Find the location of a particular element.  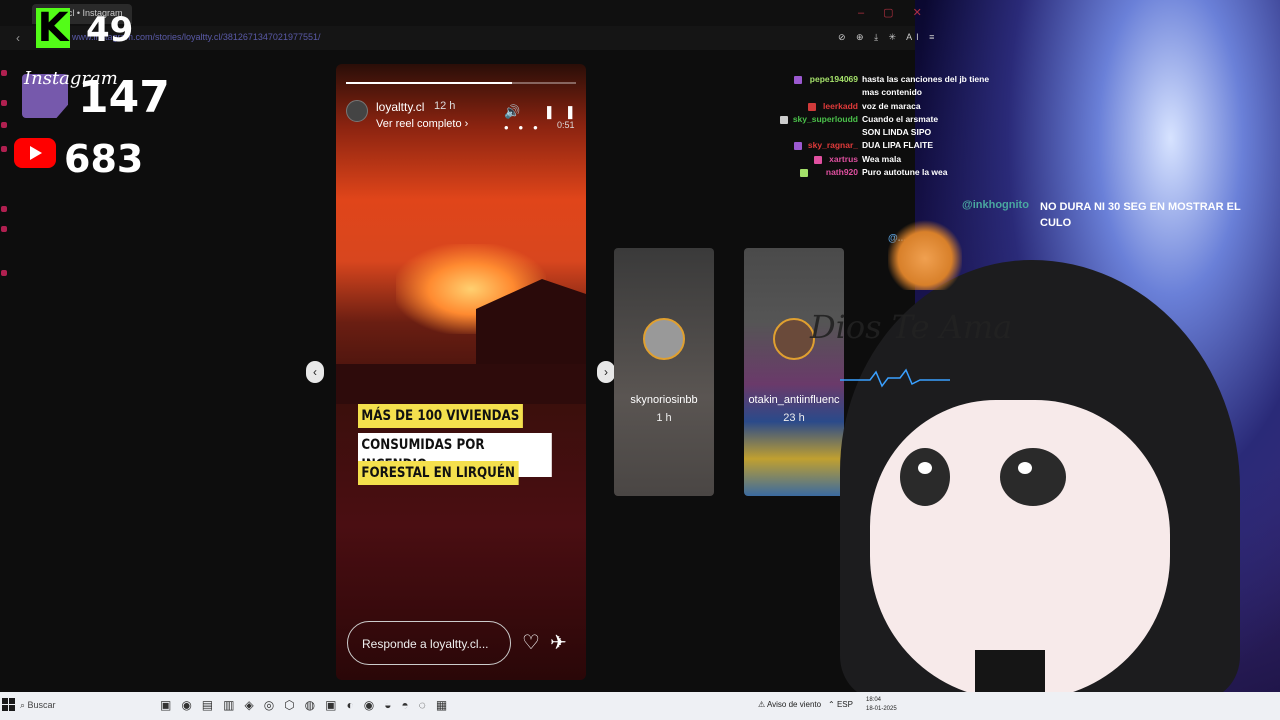

language-label: ESP is located at coordinates (844, 704).